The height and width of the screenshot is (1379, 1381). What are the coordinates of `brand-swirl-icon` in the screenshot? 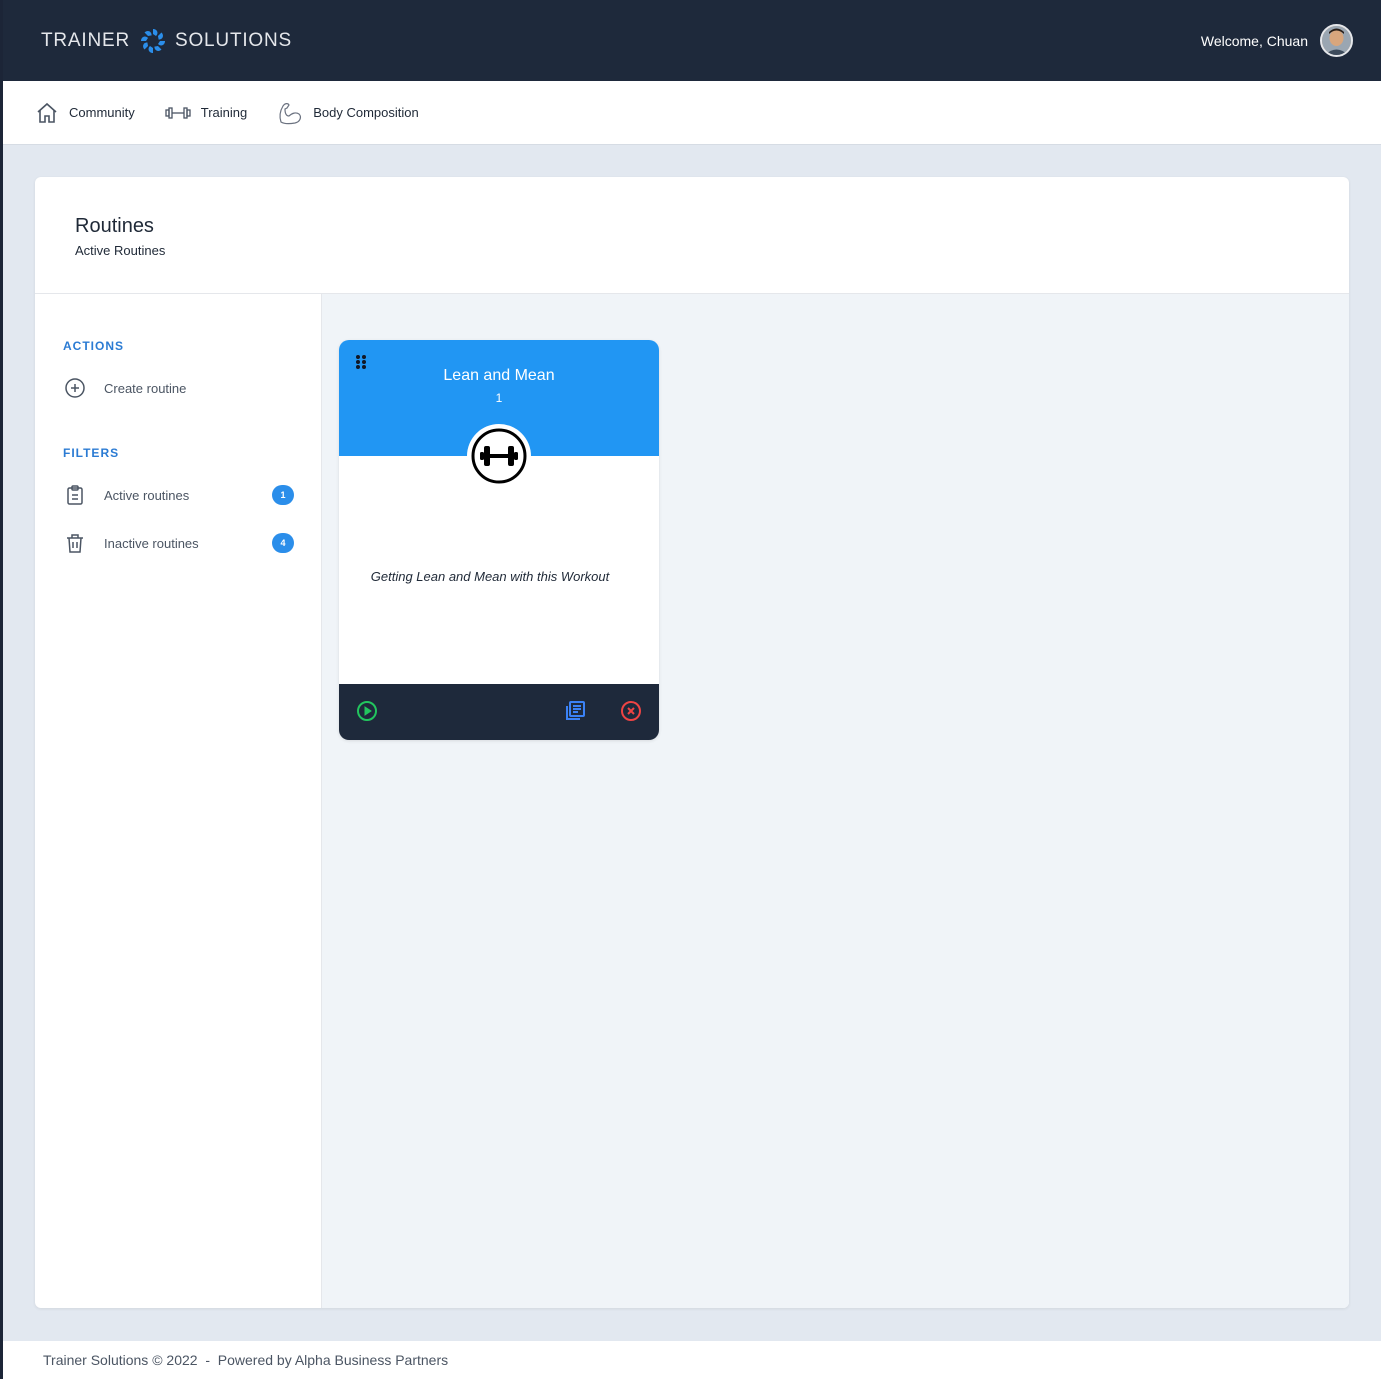 It's located at (153, 40).